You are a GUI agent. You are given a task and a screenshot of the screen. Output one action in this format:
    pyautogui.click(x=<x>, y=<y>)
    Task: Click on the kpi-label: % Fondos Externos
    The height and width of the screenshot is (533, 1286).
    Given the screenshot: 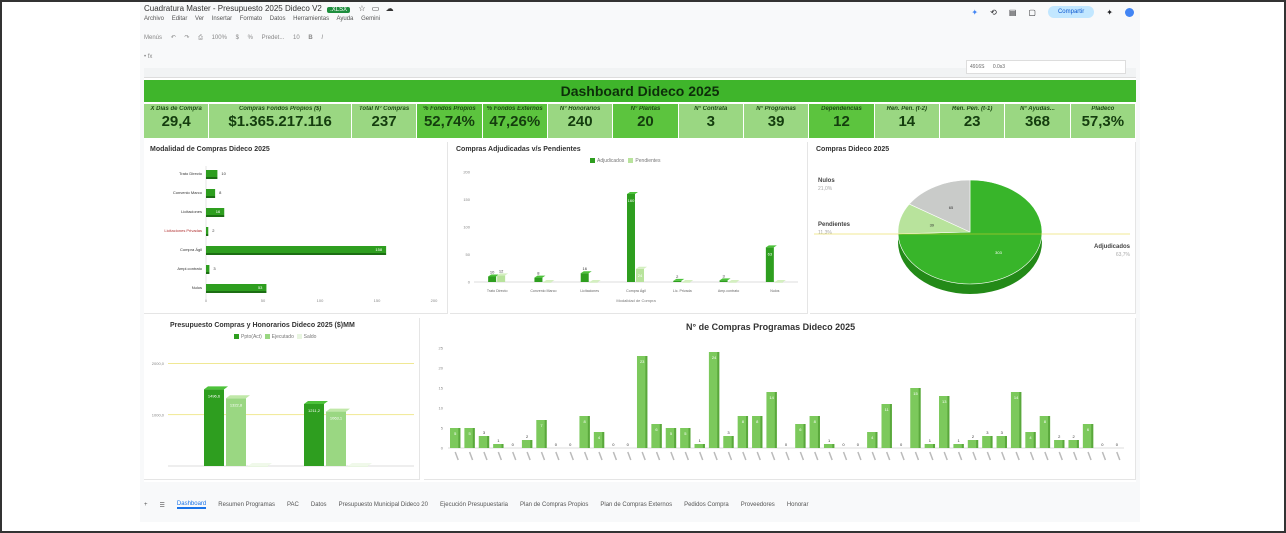 What is the action you would take?
    pyautogui.click(x=514, y=109)
    